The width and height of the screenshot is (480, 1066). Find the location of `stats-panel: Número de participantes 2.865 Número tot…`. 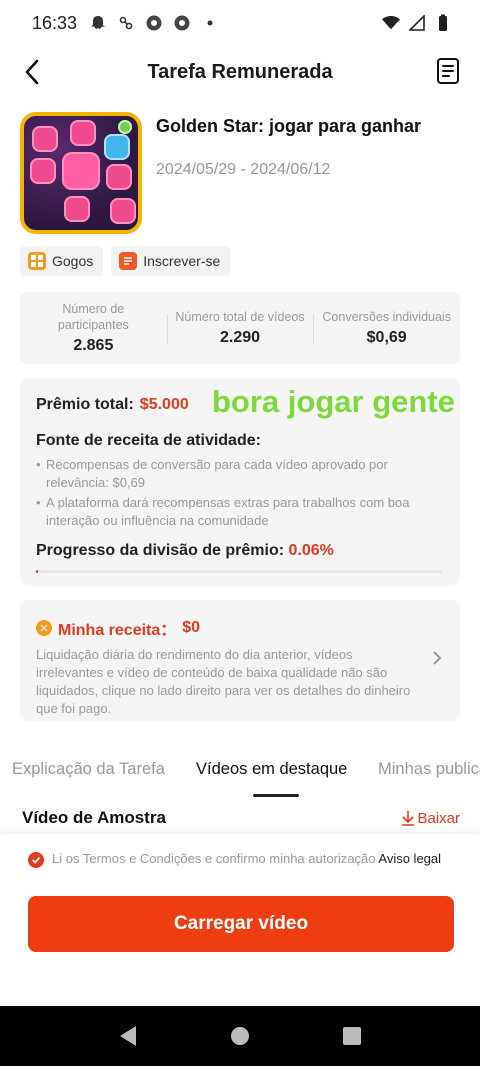

stats-panel: Número de participantes 2.865 Número tot… is located at coordinates (240, 328).